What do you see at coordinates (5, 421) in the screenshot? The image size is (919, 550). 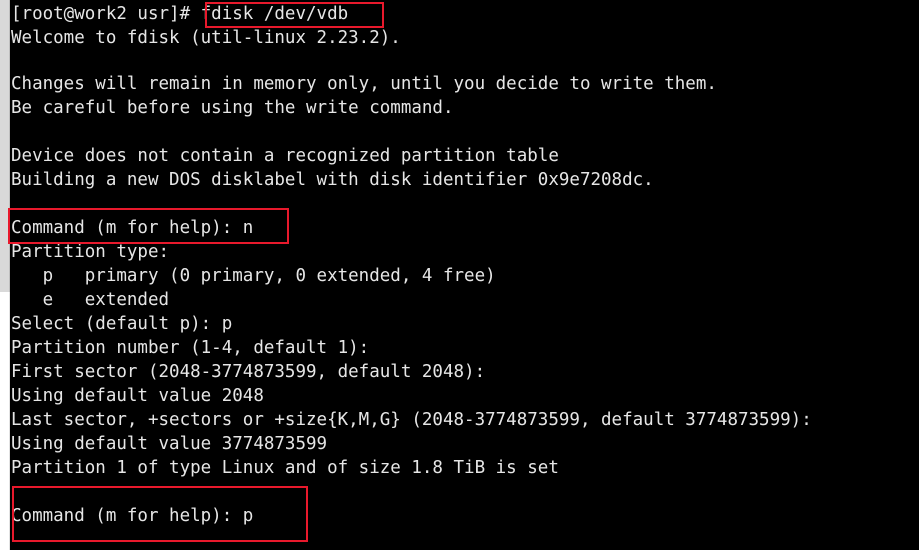 I see `scrollbar-track` at bounding box center [5, 421].